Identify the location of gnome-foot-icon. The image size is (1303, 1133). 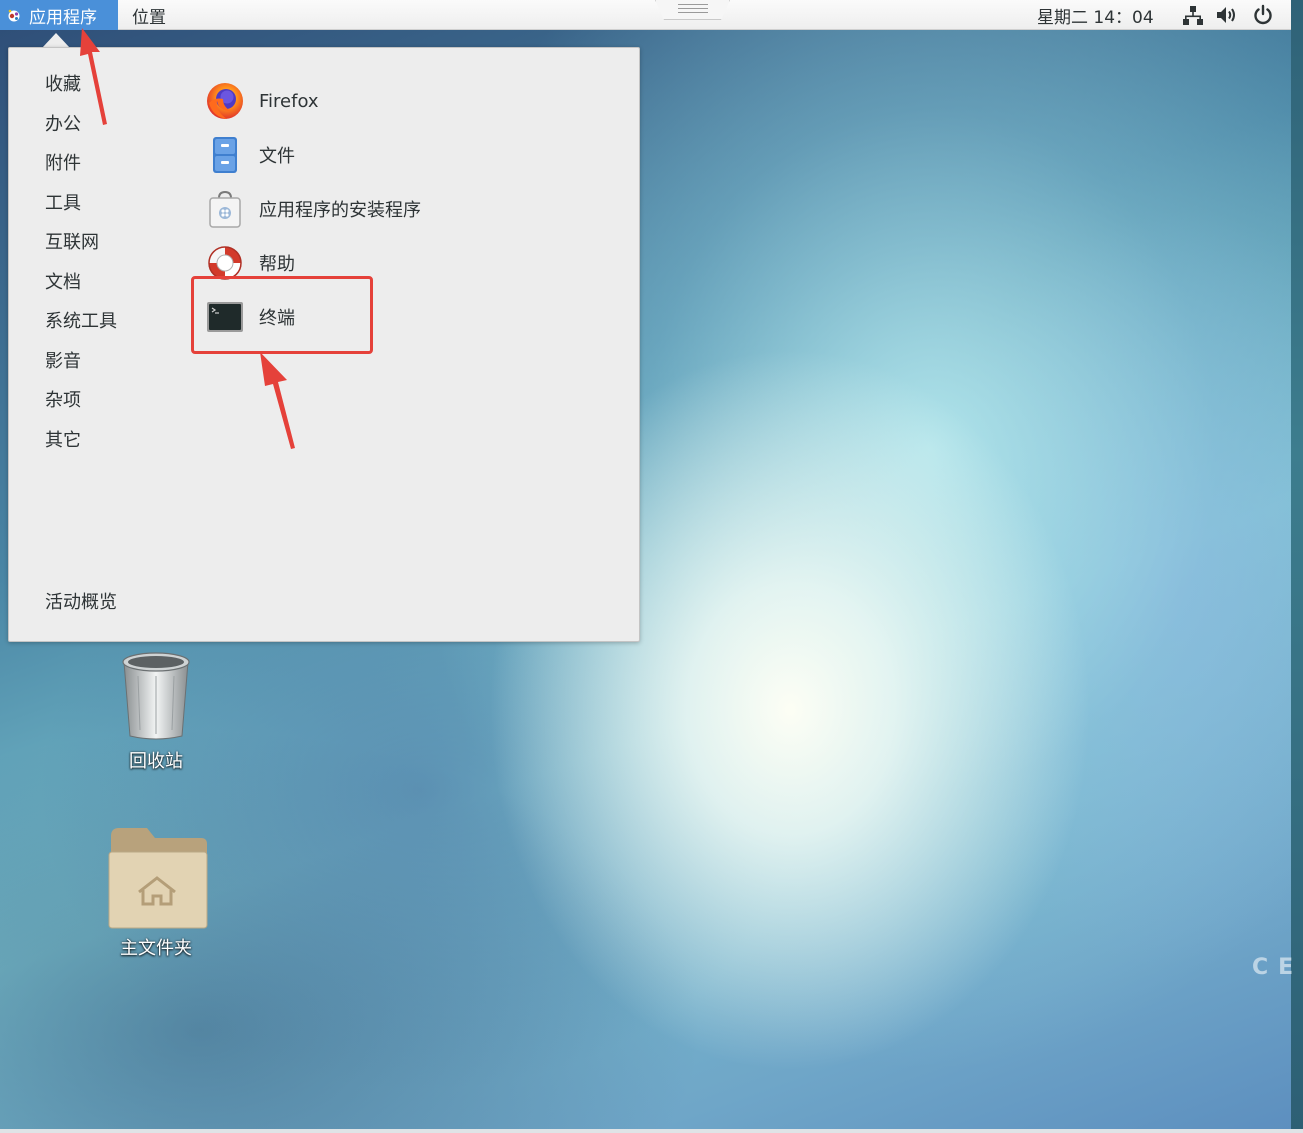
(14, 15).